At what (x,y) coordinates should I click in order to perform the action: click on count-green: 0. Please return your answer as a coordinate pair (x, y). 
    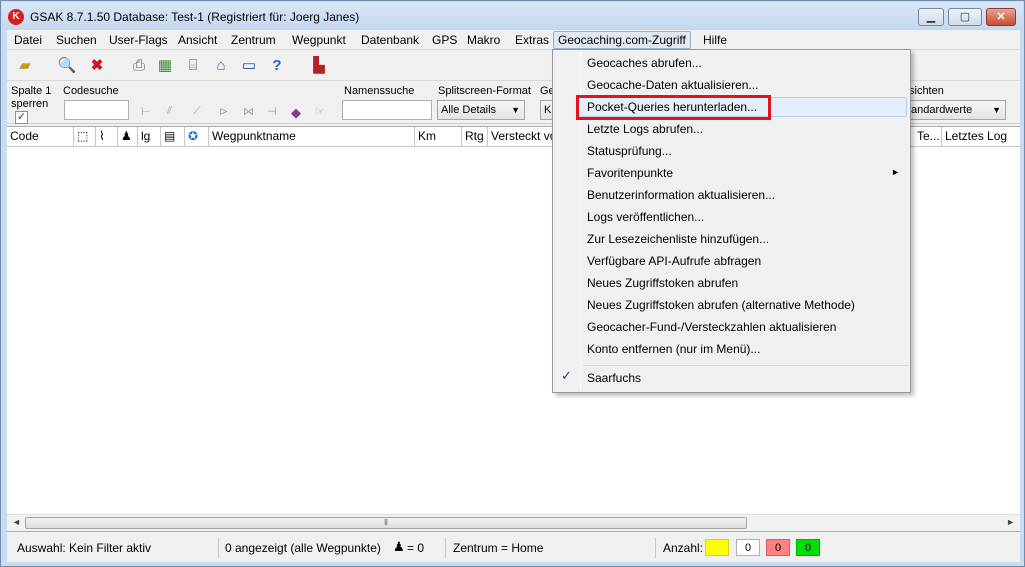
    Looking at the image, I should click on (808, 547).